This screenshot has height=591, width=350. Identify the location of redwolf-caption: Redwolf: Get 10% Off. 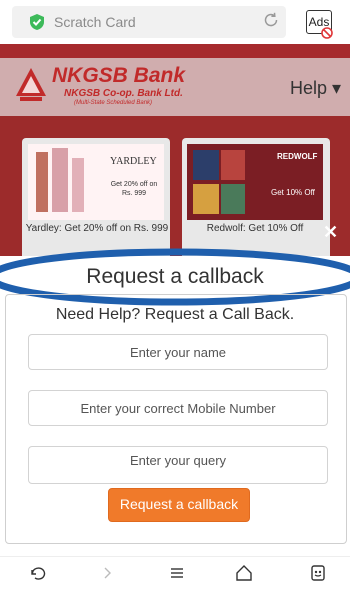
(255, 229).